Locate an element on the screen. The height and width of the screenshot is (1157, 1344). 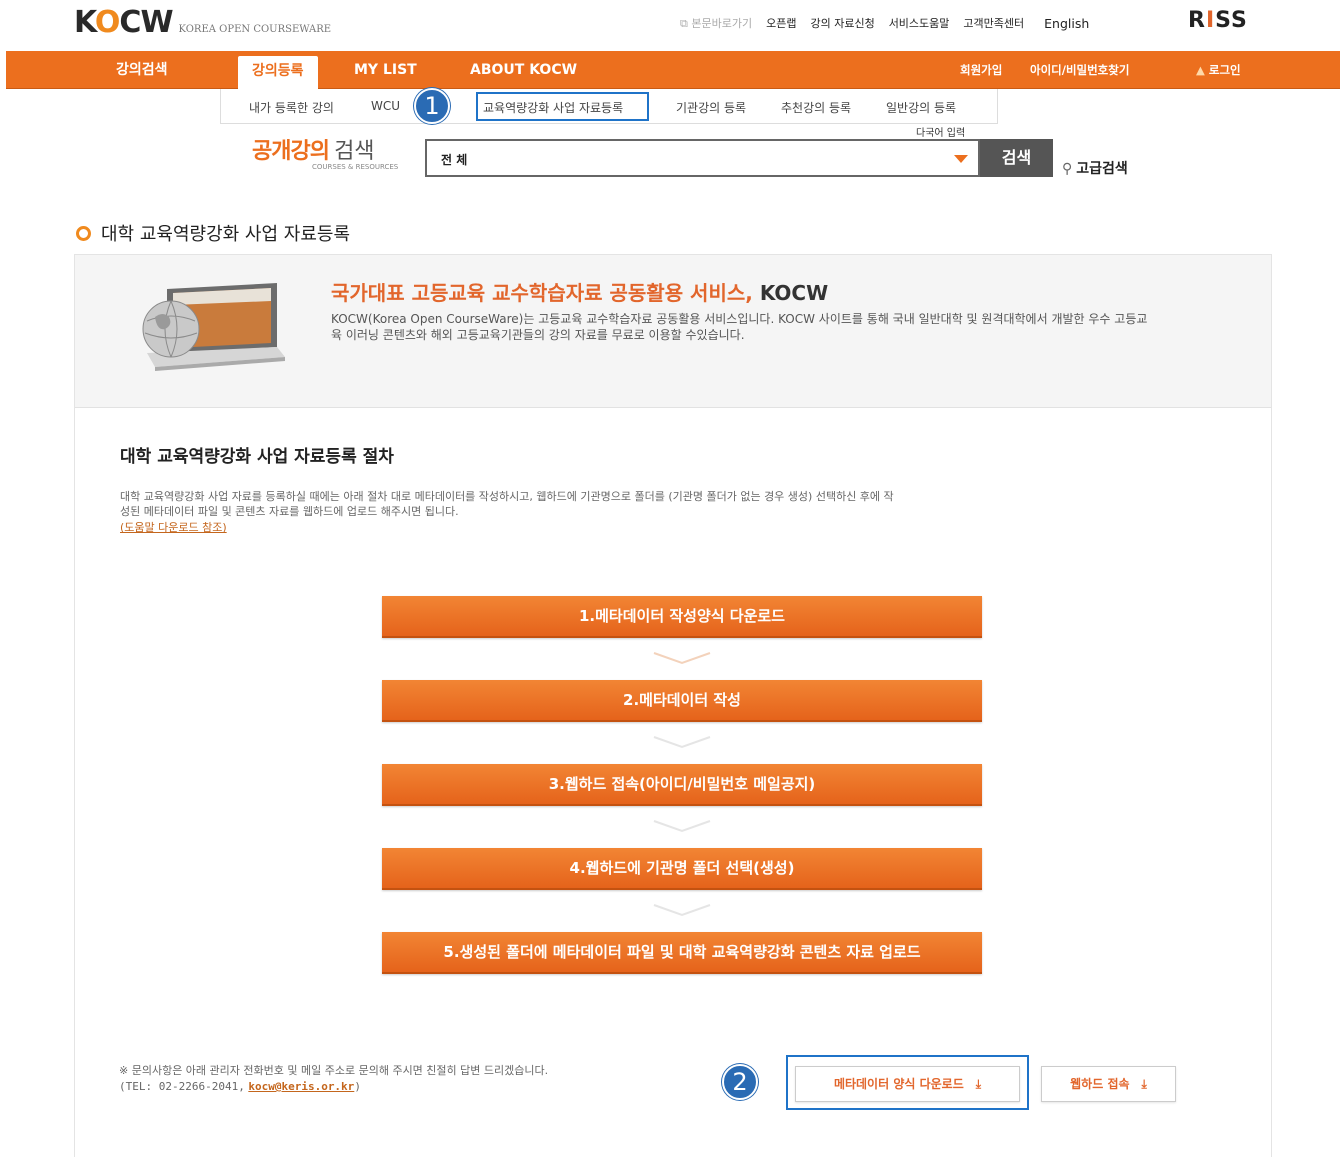
search-icon: ⚲ is located at coordinates (1067, 169).